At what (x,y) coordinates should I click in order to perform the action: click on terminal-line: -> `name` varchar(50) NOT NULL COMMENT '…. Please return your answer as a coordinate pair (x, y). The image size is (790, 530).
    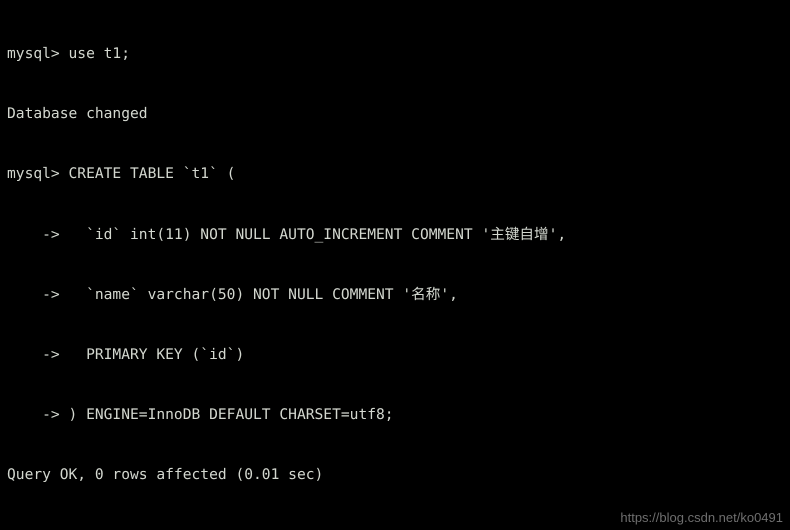
    Looking at the image, I should click on (232, 294).